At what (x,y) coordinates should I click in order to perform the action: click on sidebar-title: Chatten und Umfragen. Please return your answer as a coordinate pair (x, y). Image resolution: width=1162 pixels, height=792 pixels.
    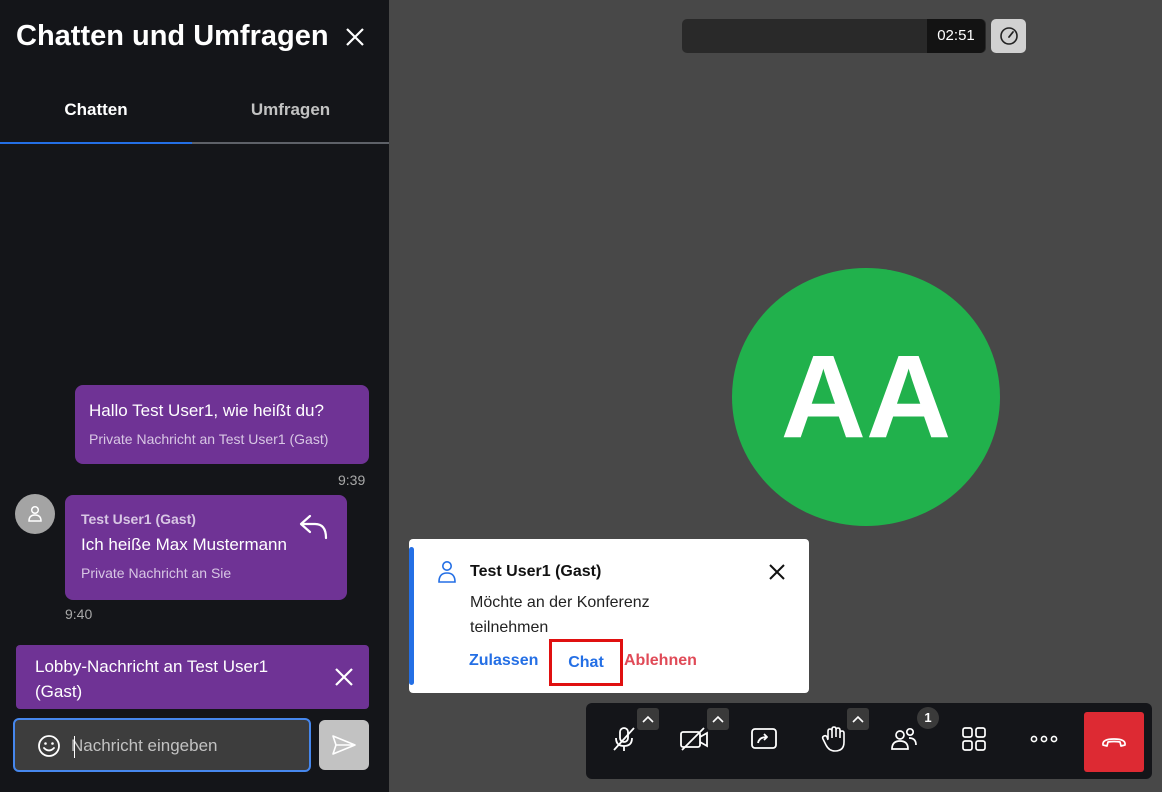
    Looking at the image, I should click on (172, 36).